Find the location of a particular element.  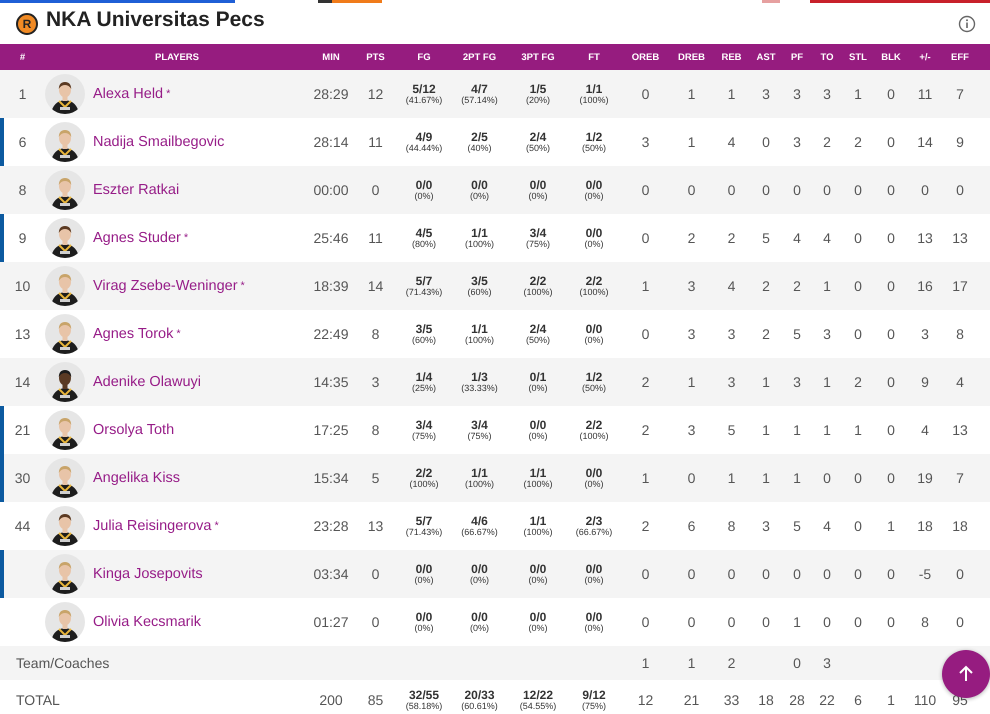

percentage-text: (20%) is located at coordinates (538, 101).